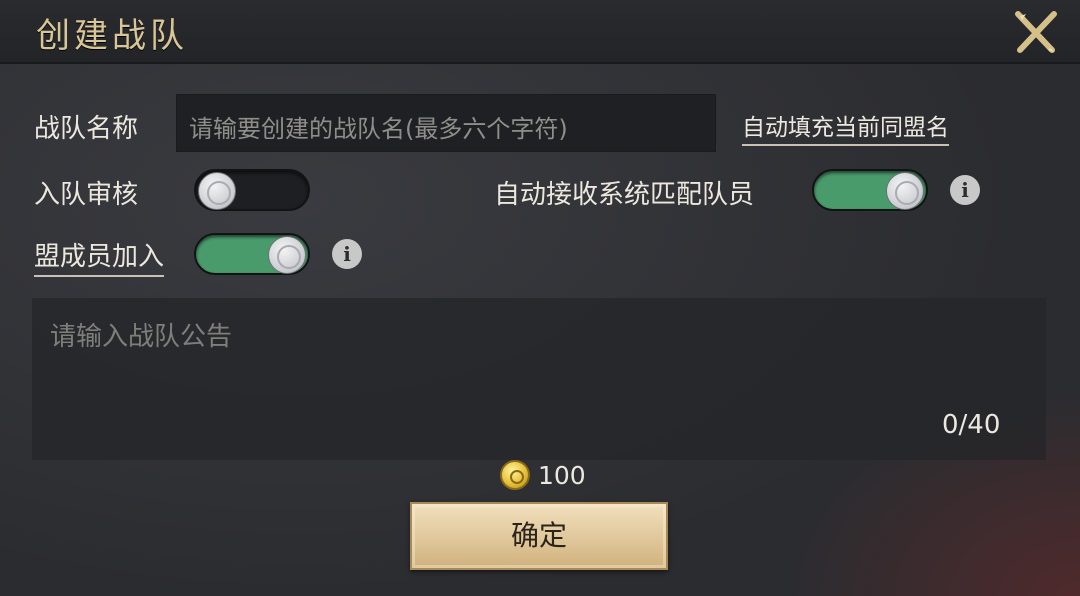 The image size is (1080, 596). What do you see at coordinates (562, 475) in the screenshot?
I see `cost-value: 100` at bounding box center [562, 475].